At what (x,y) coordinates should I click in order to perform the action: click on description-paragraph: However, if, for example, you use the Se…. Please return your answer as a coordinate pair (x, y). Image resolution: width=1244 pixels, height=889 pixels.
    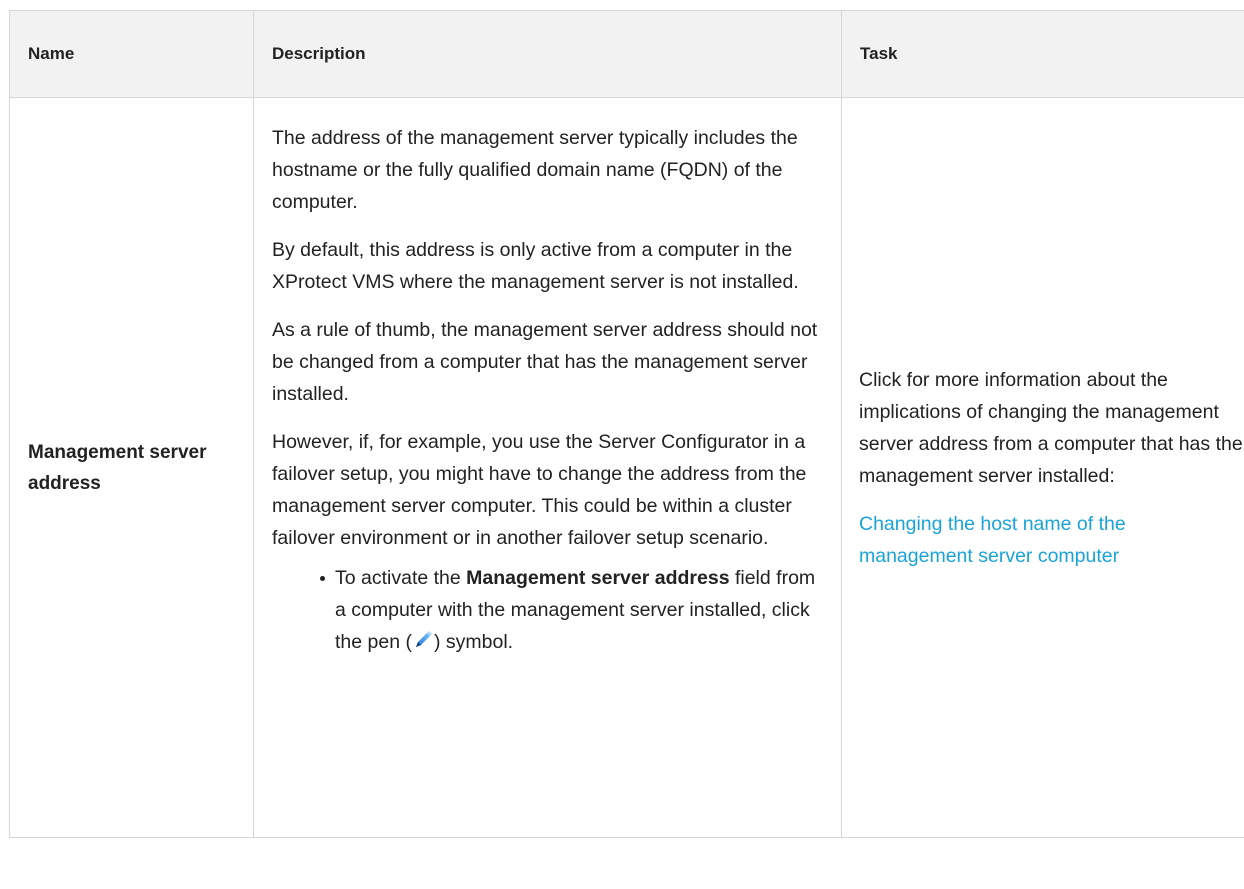
    Looking at the image, I should click on (539, 490).